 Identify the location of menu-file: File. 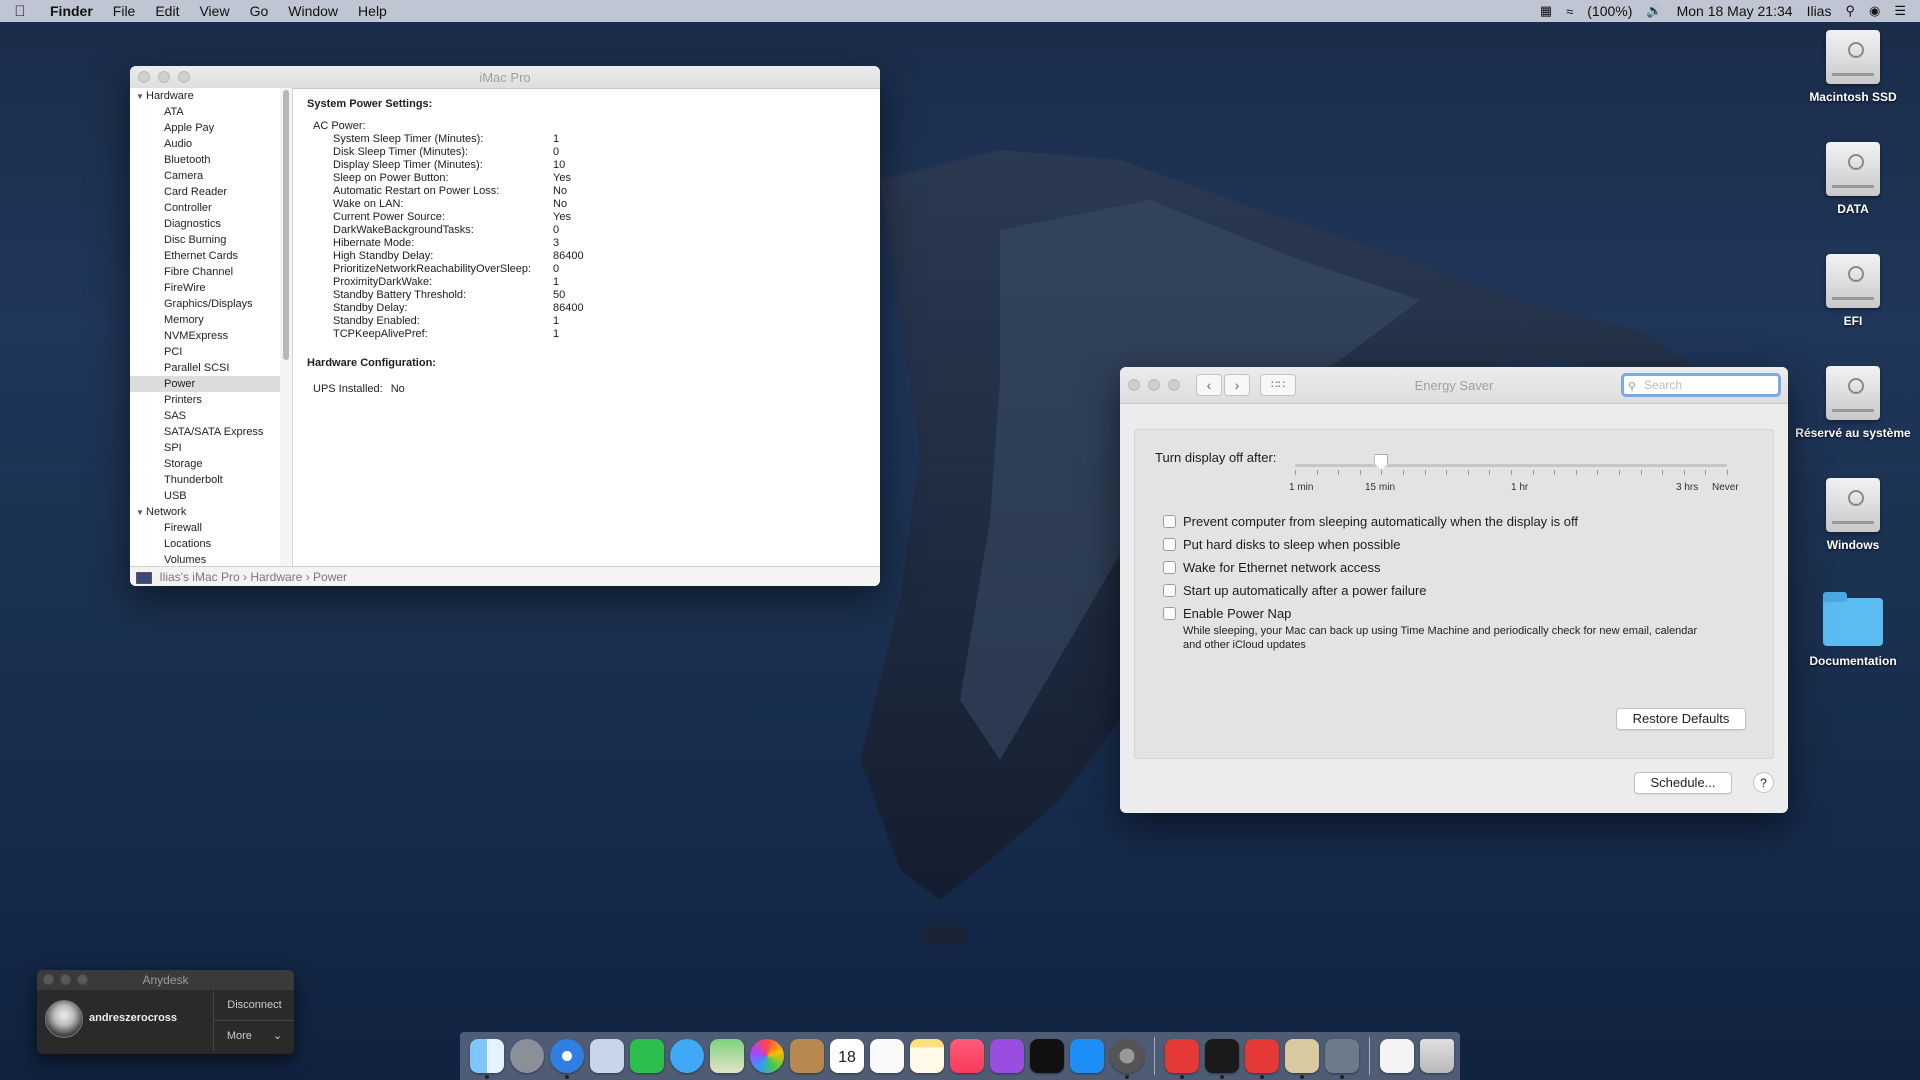
(124, 11).